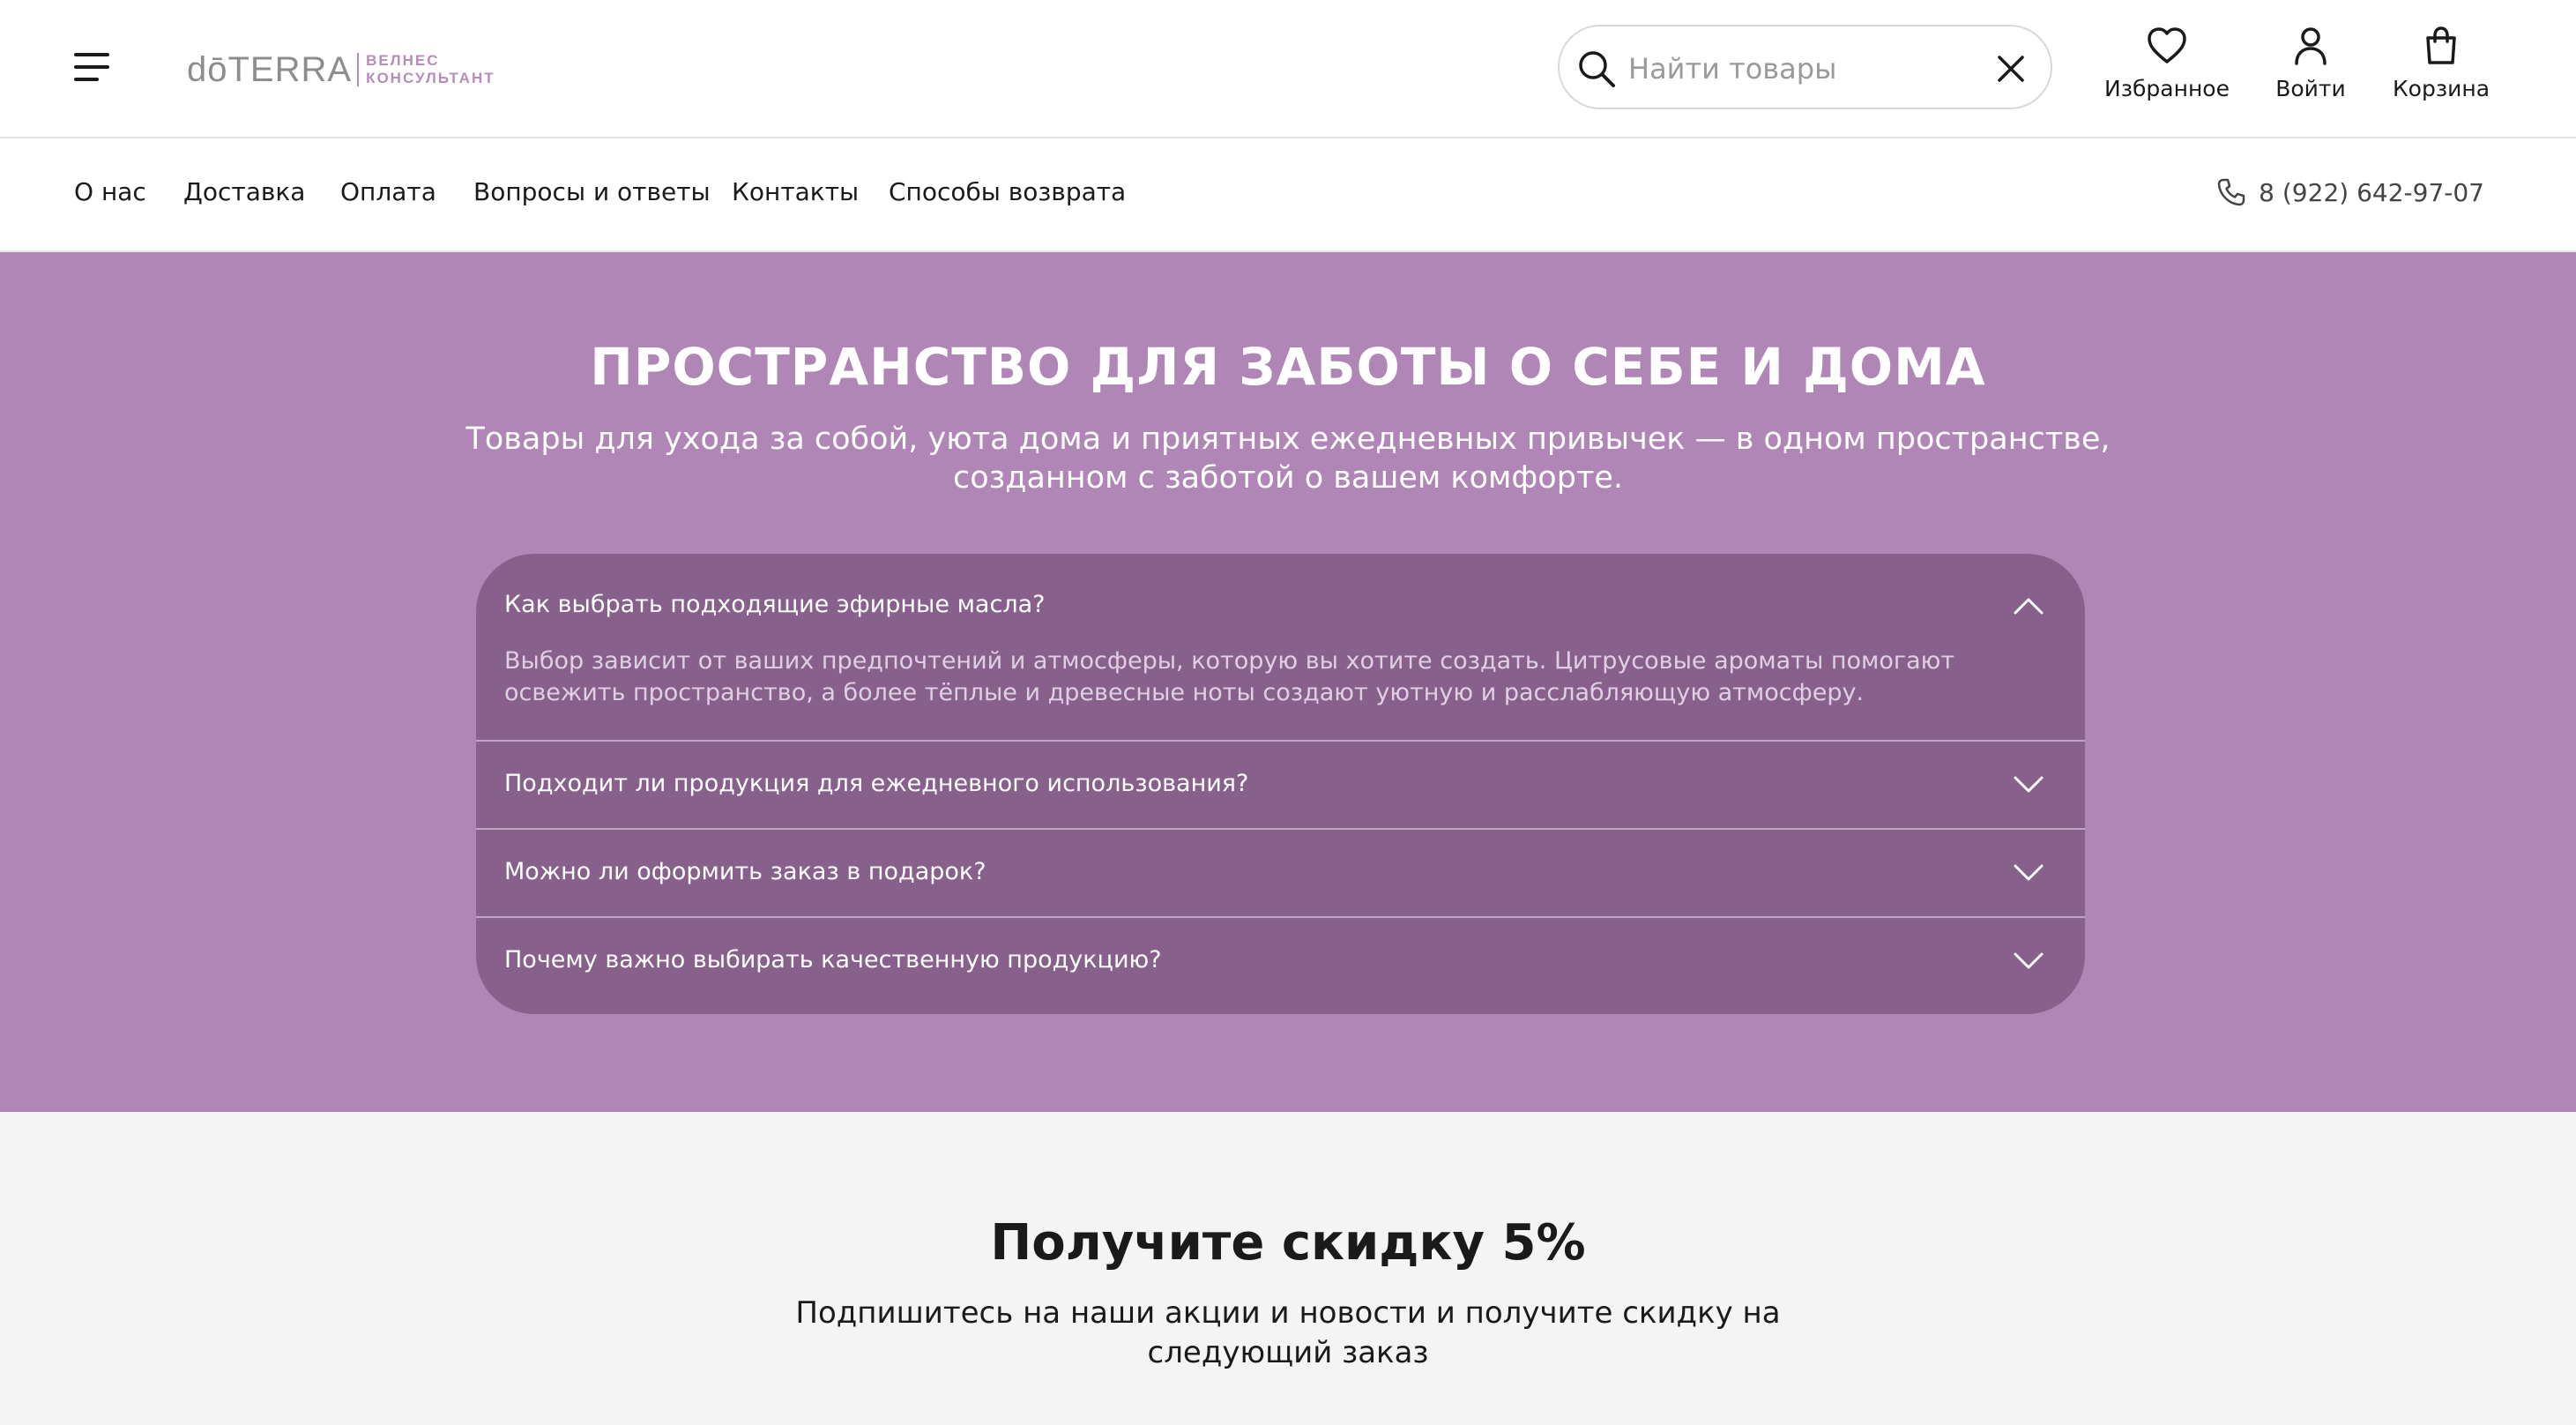 The image size is (2576, 1425). What do you see at coordinates (403, 60) in the screenshot?
I see `logo-subtitle-line1: ВЕЛНЕС` at bounding box center [403, 60].